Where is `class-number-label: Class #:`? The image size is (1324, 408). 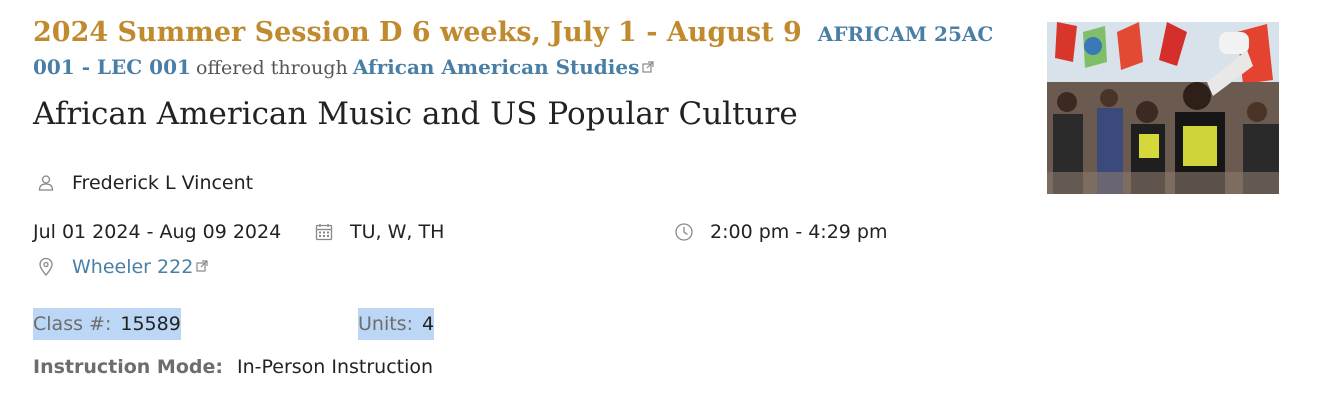
class-number-label: Class #: is located at coordinates (72, 324).